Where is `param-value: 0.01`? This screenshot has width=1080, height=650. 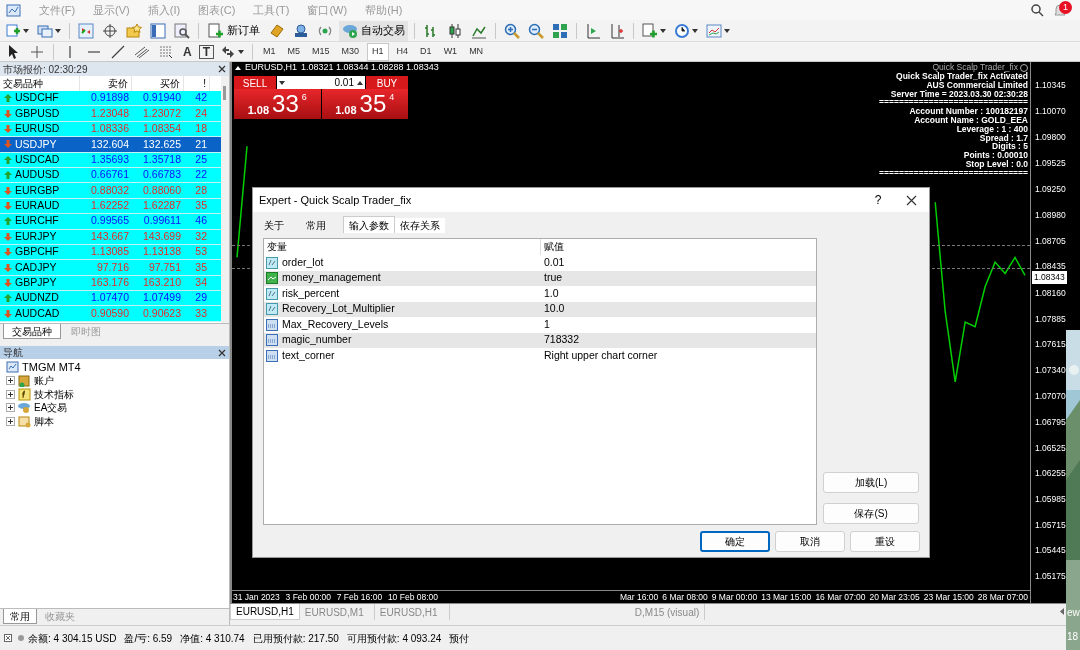 param-value: 0.01 is located at coordinates (679, 262).